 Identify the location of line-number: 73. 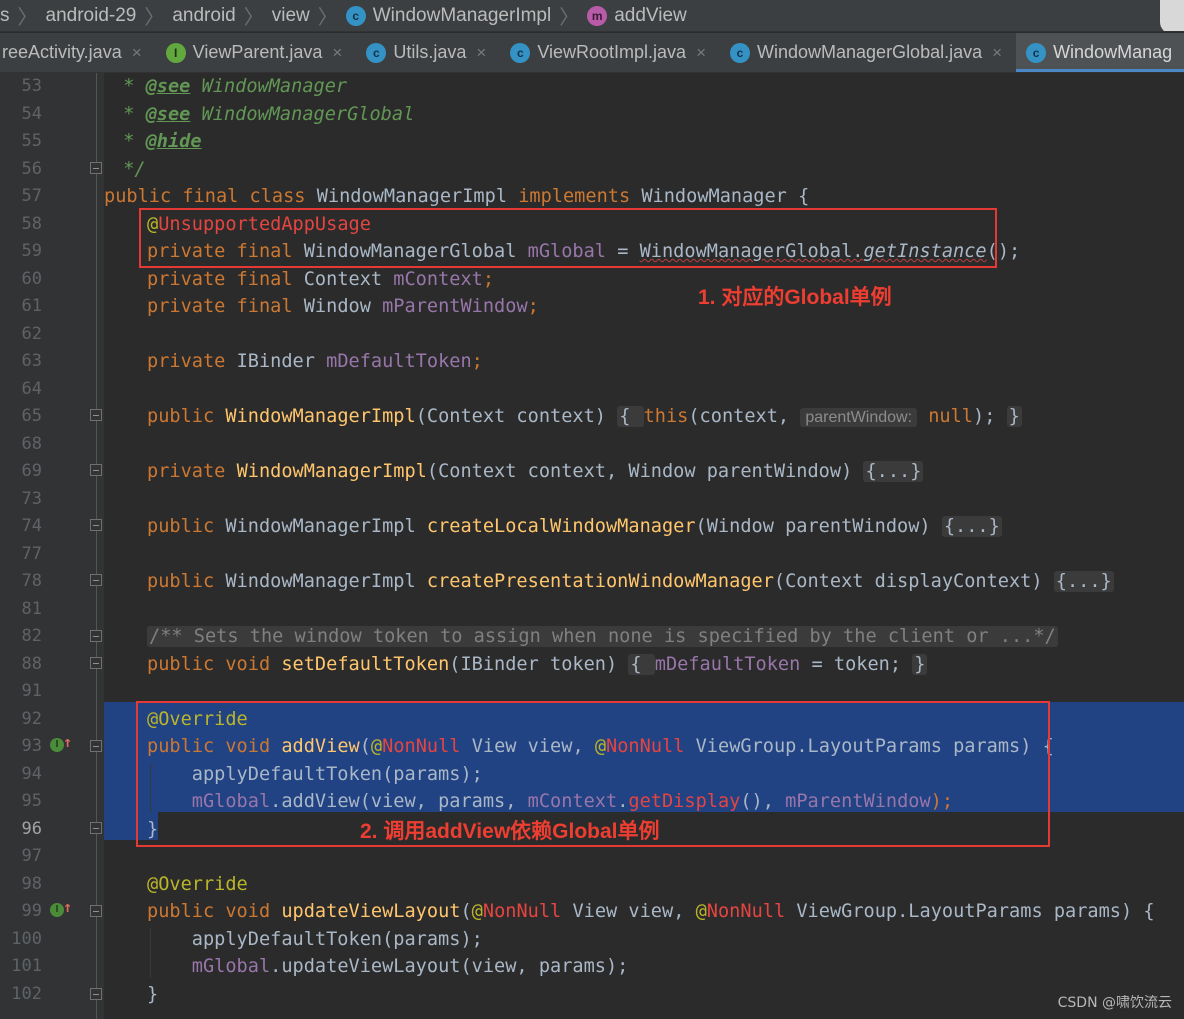
(31, 498).